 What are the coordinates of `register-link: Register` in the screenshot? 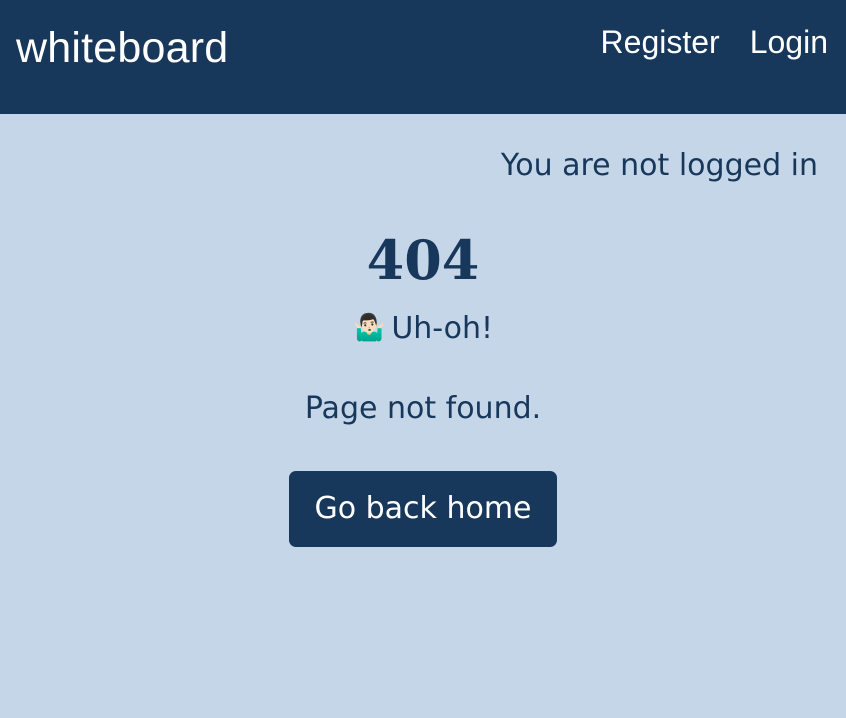 It's located at (660, 42).